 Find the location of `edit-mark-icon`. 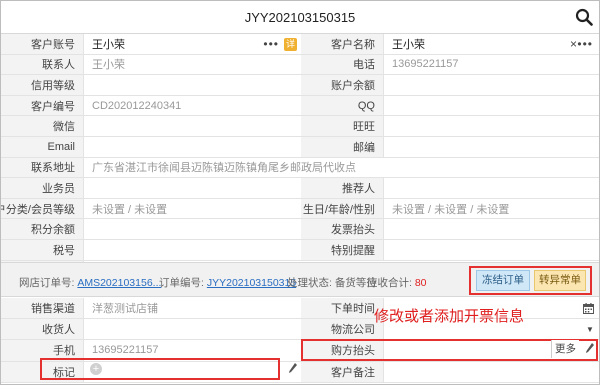

edit-mark-icon is located at coordinates (293, 368).